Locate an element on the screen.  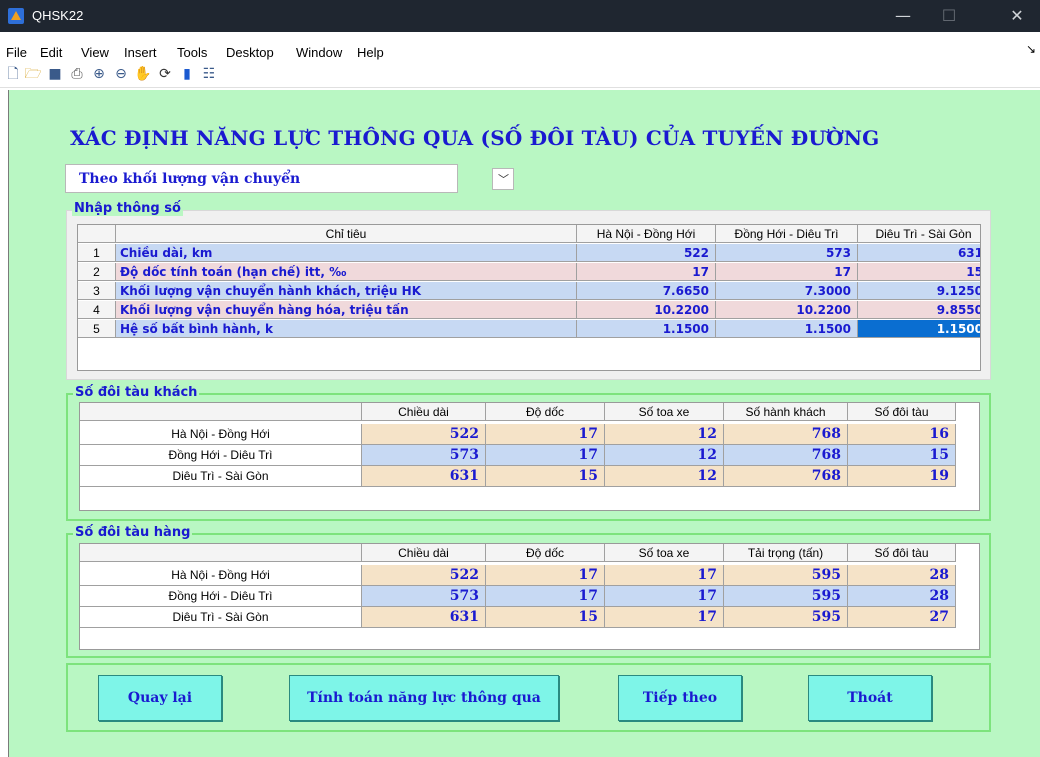
print-icon: ⎙ is located at coordinates (77, 74).